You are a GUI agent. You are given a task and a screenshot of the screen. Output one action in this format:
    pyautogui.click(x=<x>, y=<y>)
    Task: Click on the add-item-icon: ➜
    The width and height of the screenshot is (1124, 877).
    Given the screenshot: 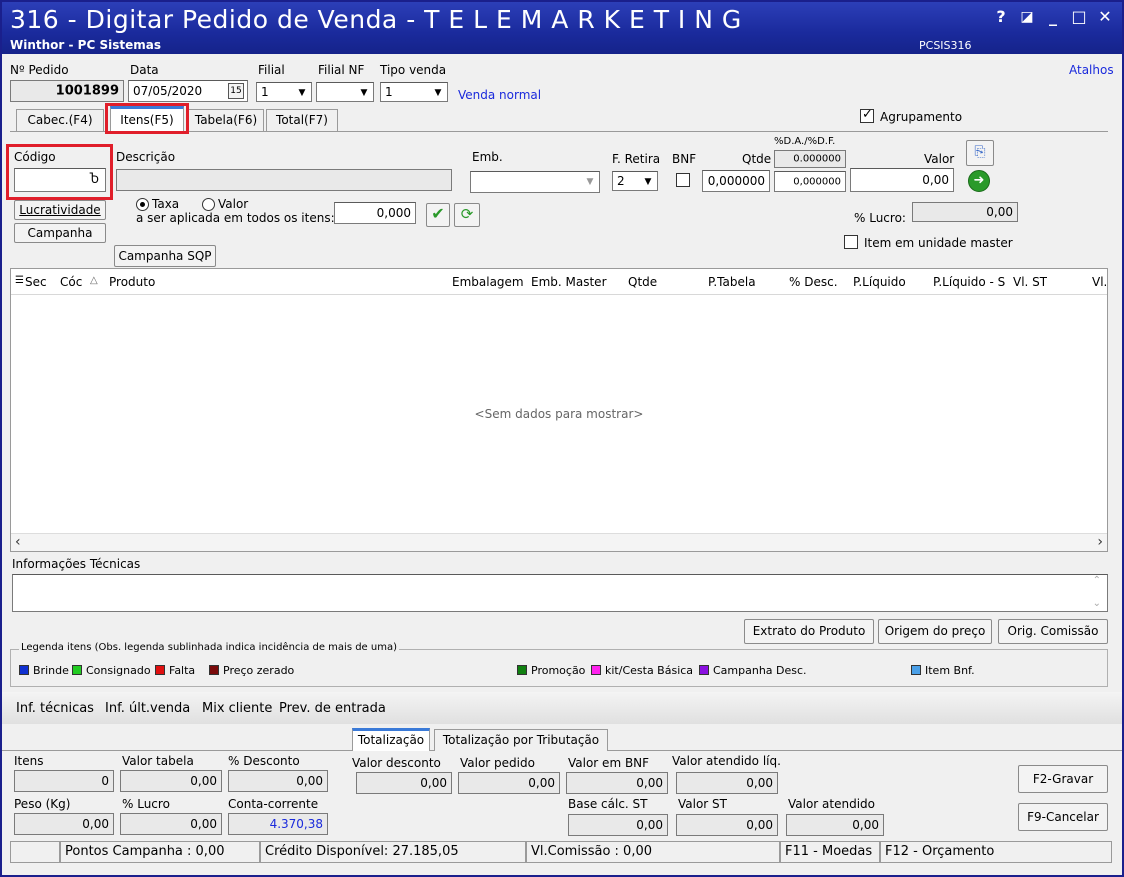 What is the action you would take?
    pyautogui.click(x=979, y=181)
    